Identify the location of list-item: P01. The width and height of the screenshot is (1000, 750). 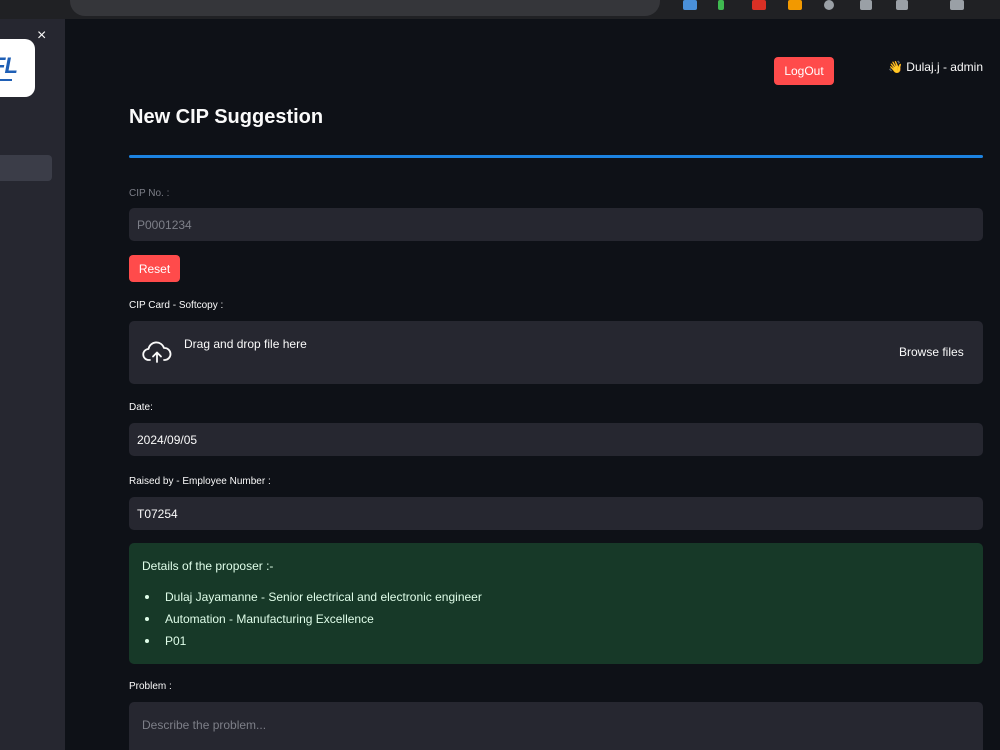
(312, 645).